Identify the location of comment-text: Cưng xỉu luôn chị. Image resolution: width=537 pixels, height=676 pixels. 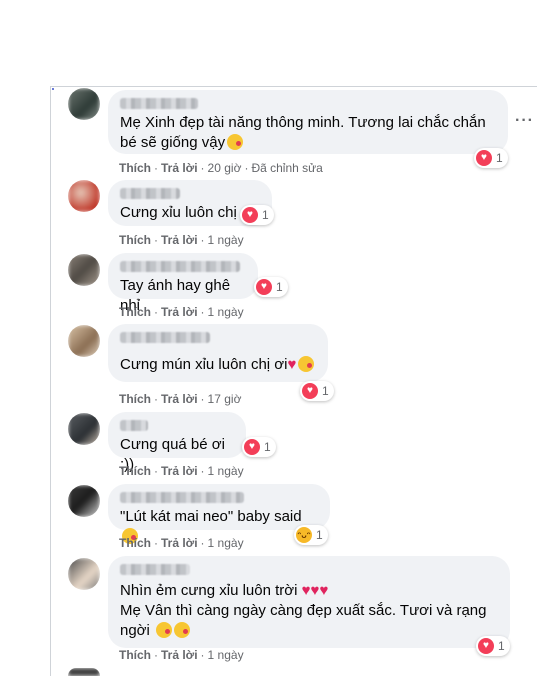
(178, 212).